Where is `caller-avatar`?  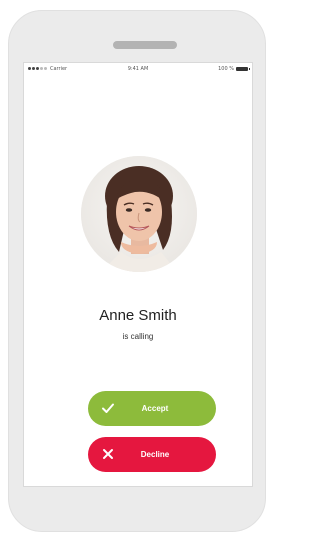 caller-avatar is located at coordinates (139, 214).